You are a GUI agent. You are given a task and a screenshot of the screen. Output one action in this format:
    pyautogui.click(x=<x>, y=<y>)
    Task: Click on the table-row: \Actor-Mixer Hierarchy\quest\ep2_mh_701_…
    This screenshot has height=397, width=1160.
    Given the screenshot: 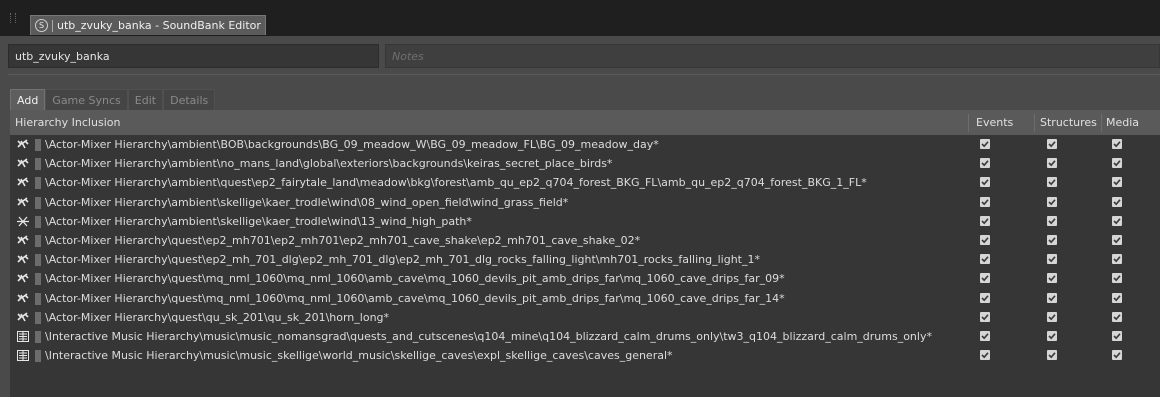 What is the action you would take?
    pyautogui.click(x=585, y=259)
    